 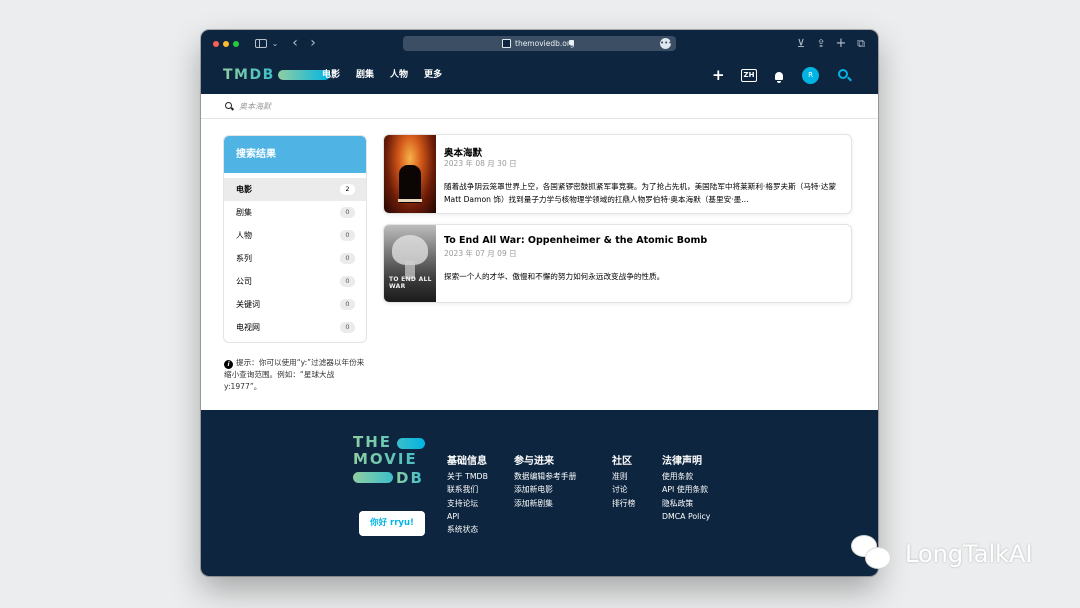 I want to click on footer-column-basics: 基础信息 关于 TMDB 联系我们 支持论坛 API 系统状态, so click(x=467, y=495).